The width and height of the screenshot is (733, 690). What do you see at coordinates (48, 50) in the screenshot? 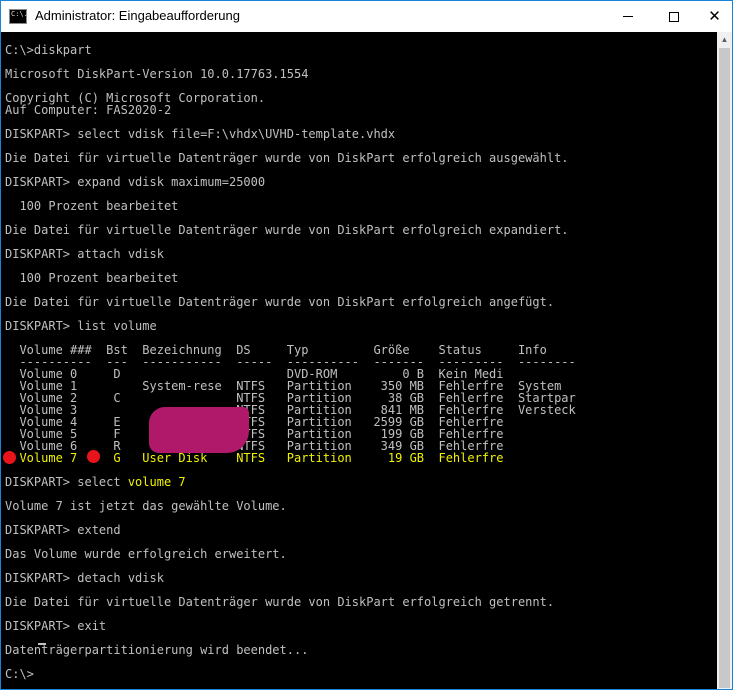
I see `console-line: C:\>diskpart` at bounding box center [48, 50].